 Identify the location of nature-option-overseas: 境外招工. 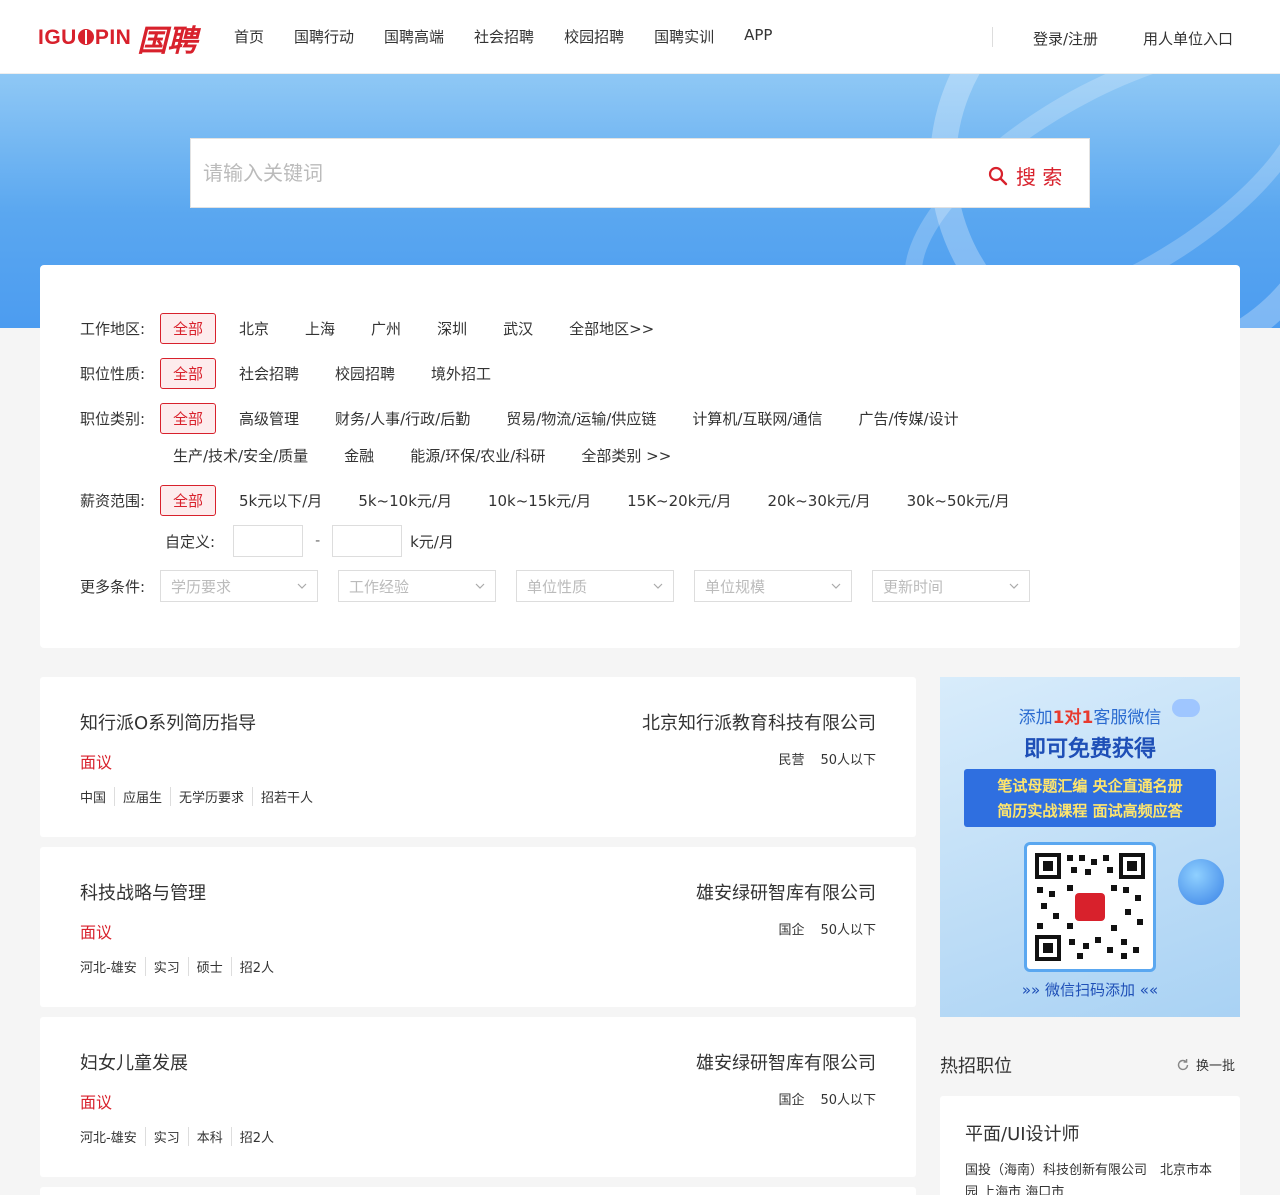
(461, 373).